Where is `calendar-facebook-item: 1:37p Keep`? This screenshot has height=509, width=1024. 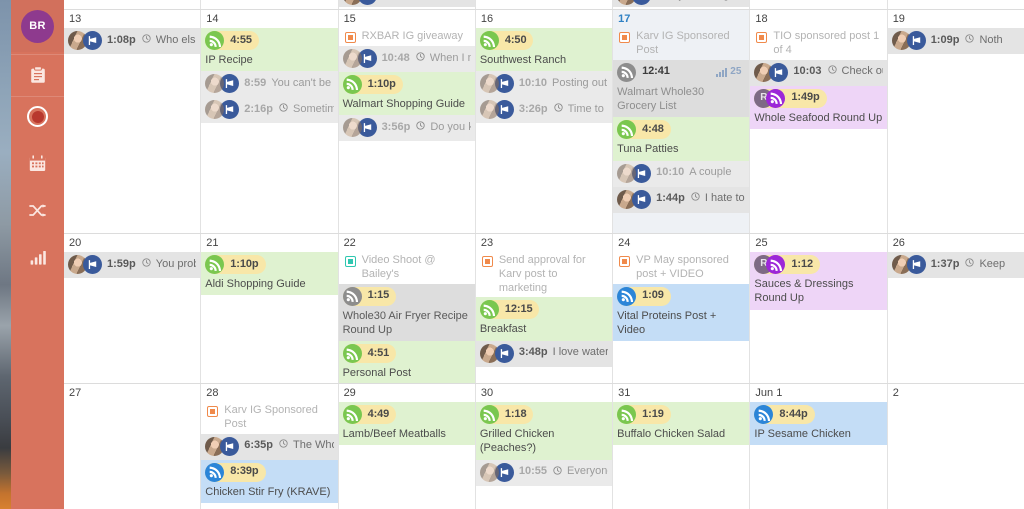
calendar-facebook-item: 1:37p Keep is located at coordinates (955, 265).